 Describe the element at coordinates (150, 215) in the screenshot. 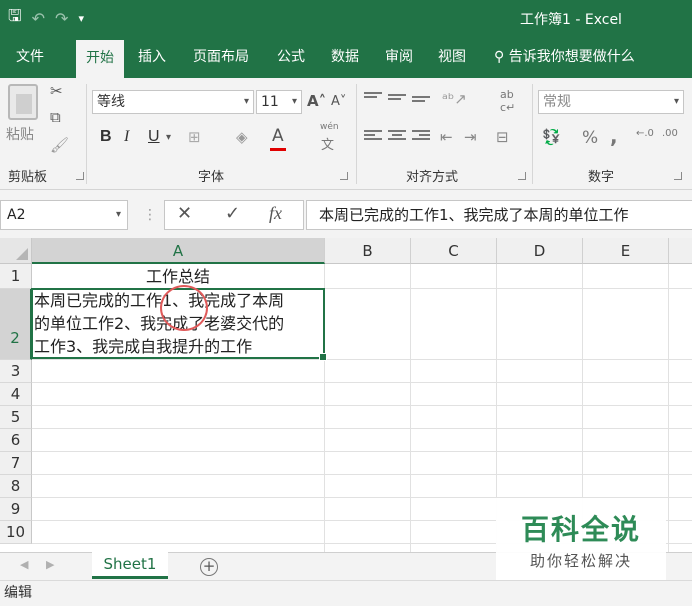

I see `formula-bar-grip-icon: ⋮` at that location.